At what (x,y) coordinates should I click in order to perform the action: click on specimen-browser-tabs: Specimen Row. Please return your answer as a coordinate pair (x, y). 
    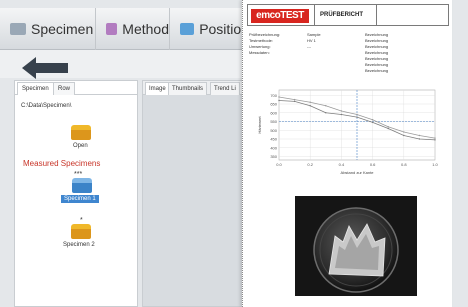
    Looking at the image, I should click on (76, 88).